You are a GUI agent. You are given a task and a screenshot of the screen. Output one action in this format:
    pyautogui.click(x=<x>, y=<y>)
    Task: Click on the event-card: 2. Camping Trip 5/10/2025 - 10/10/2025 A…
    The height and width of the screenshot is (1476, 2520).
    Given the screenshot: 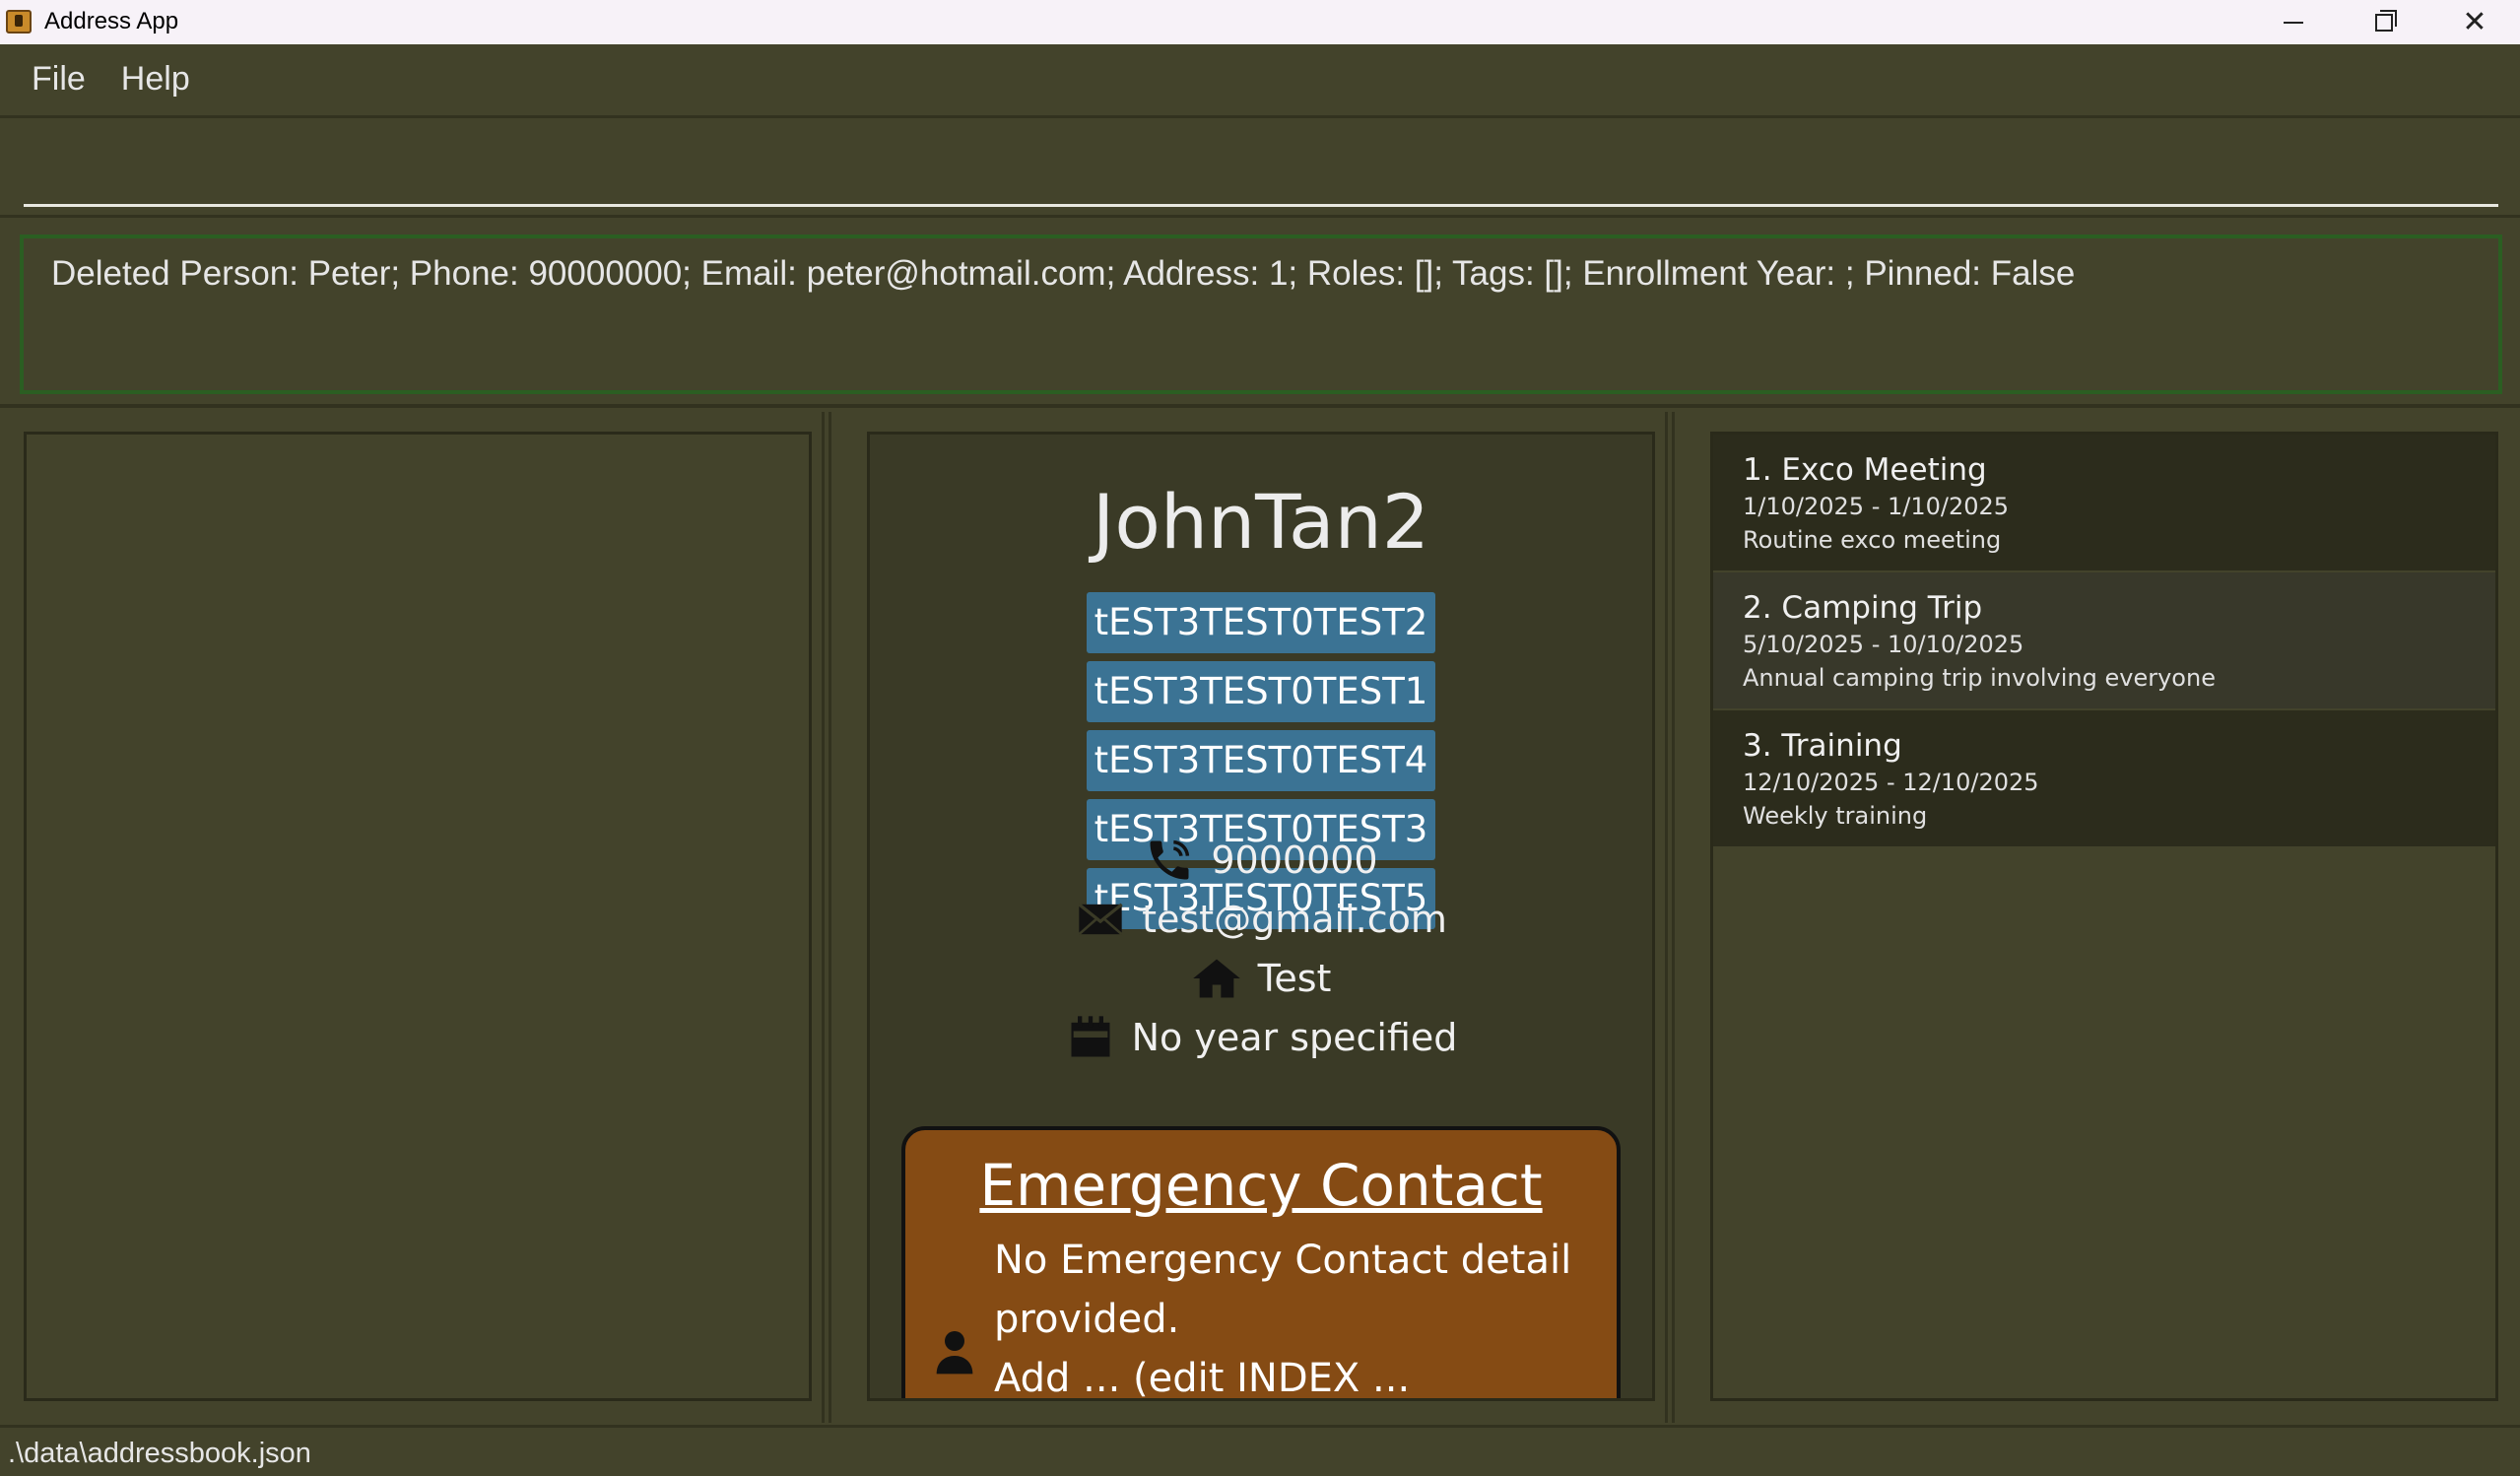 What is the action you would take?
    pyautogui.click(x=2104, y=640)
    